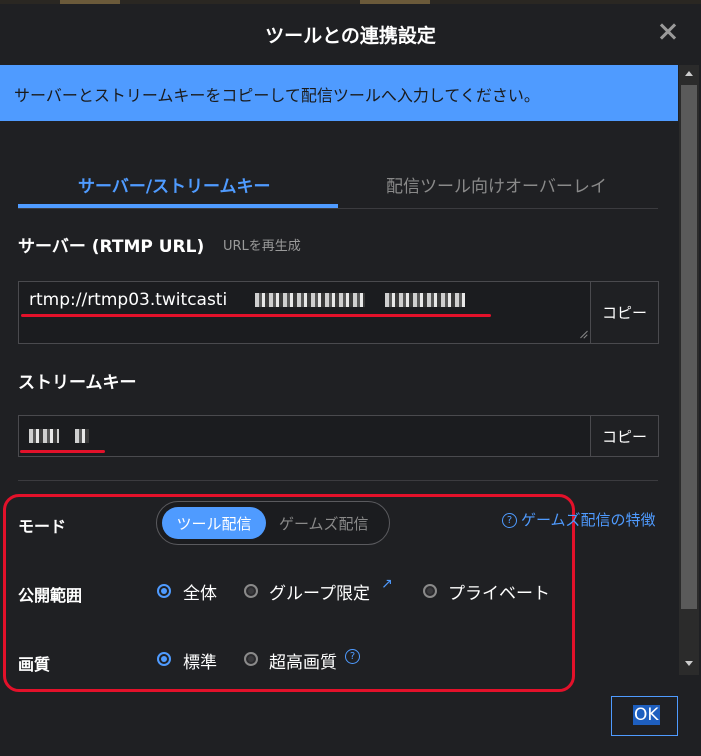  What do you see at coordinates (430, 591) in the screenshot?
I see `radio-visibility-private` at bounding box center [430, 591].